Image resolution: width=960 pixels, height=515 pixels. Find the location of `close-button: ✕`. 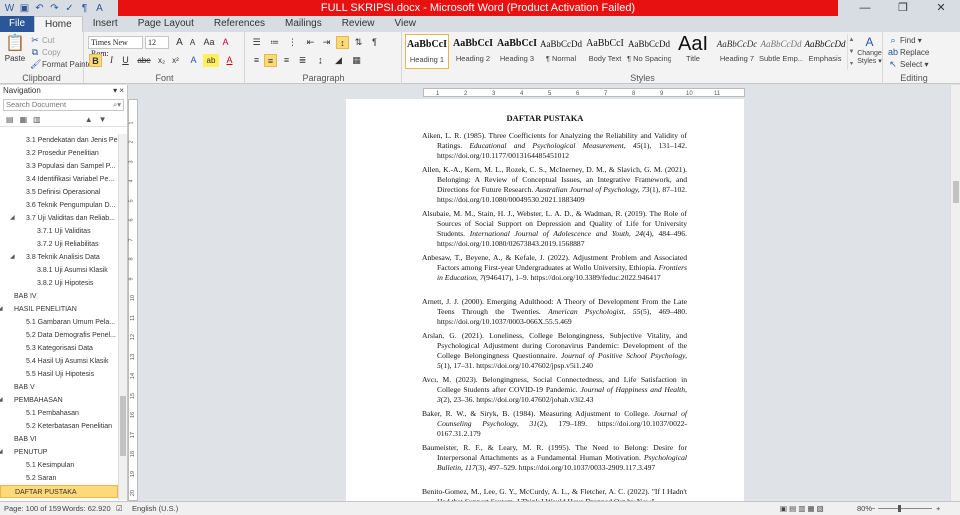

close-button: ✕ is located at coordinates (941, 8).